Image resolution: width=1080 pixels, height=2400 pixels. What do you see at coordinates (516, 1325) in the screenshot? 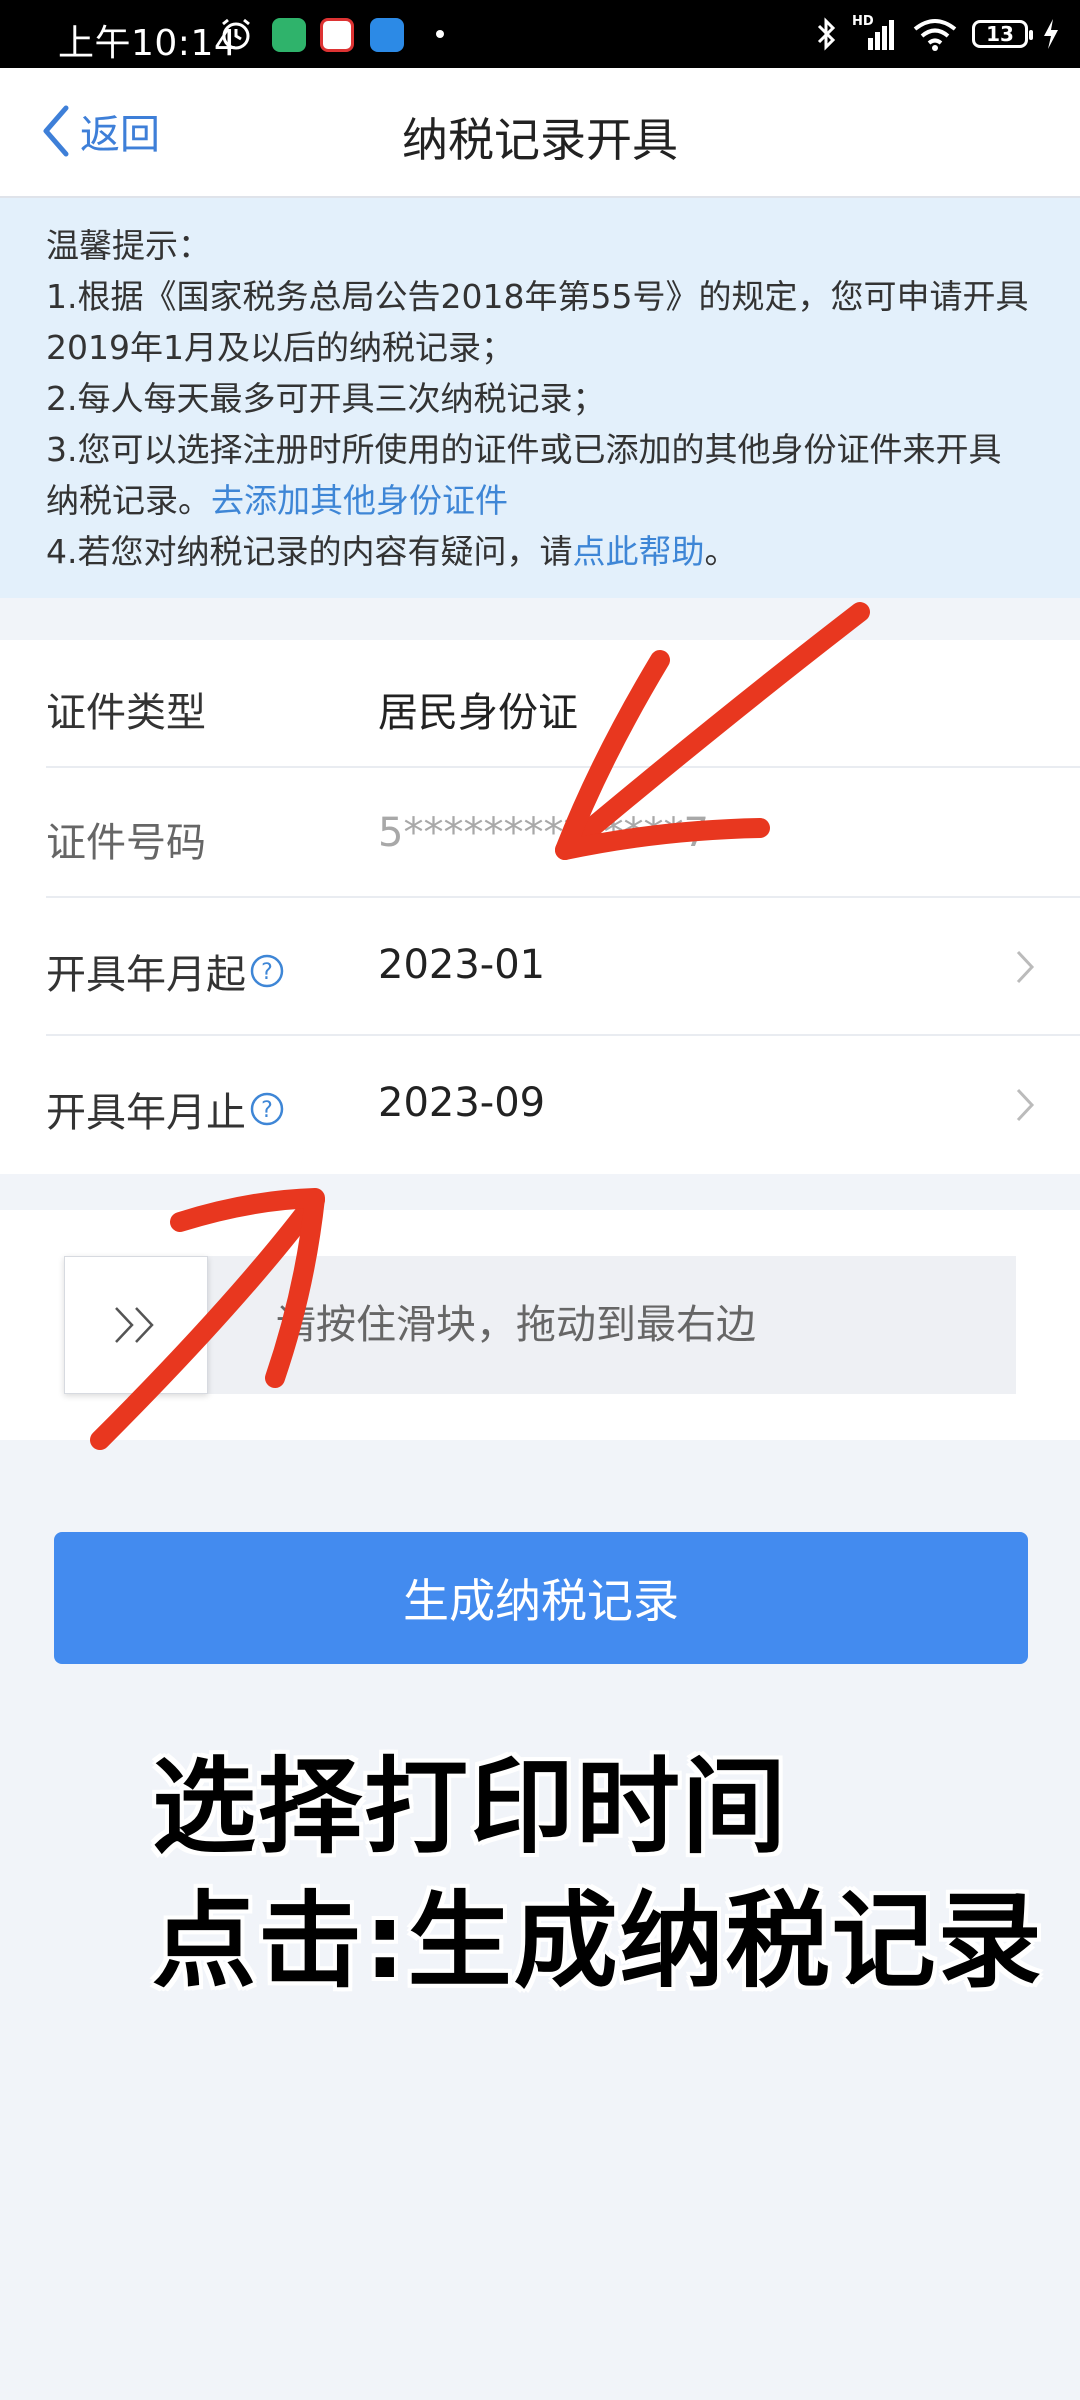
I see `slider-hint: 请按住滑块，拖动到最右边` at bounding box center [516, 1325].